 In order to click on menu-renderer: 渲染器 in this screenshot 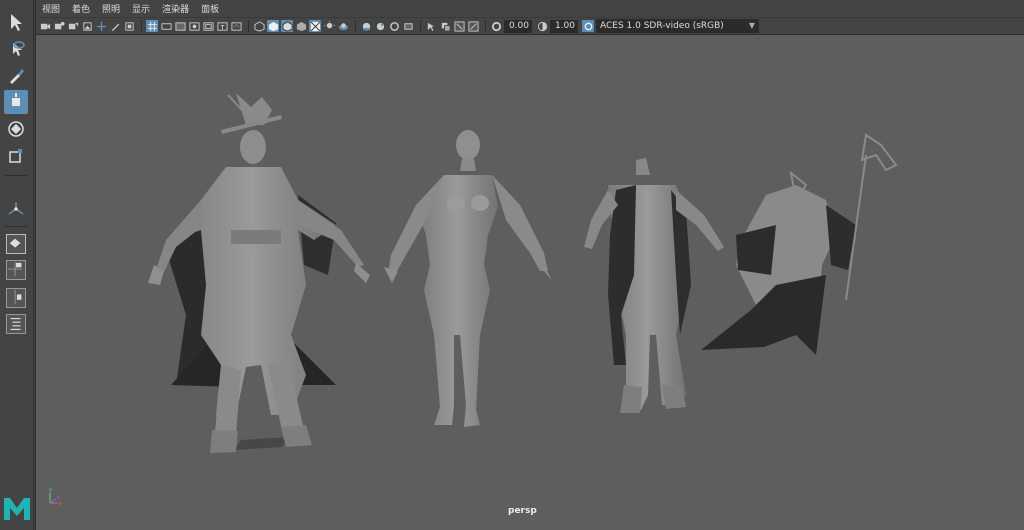, I will do `click(175, 8)`.